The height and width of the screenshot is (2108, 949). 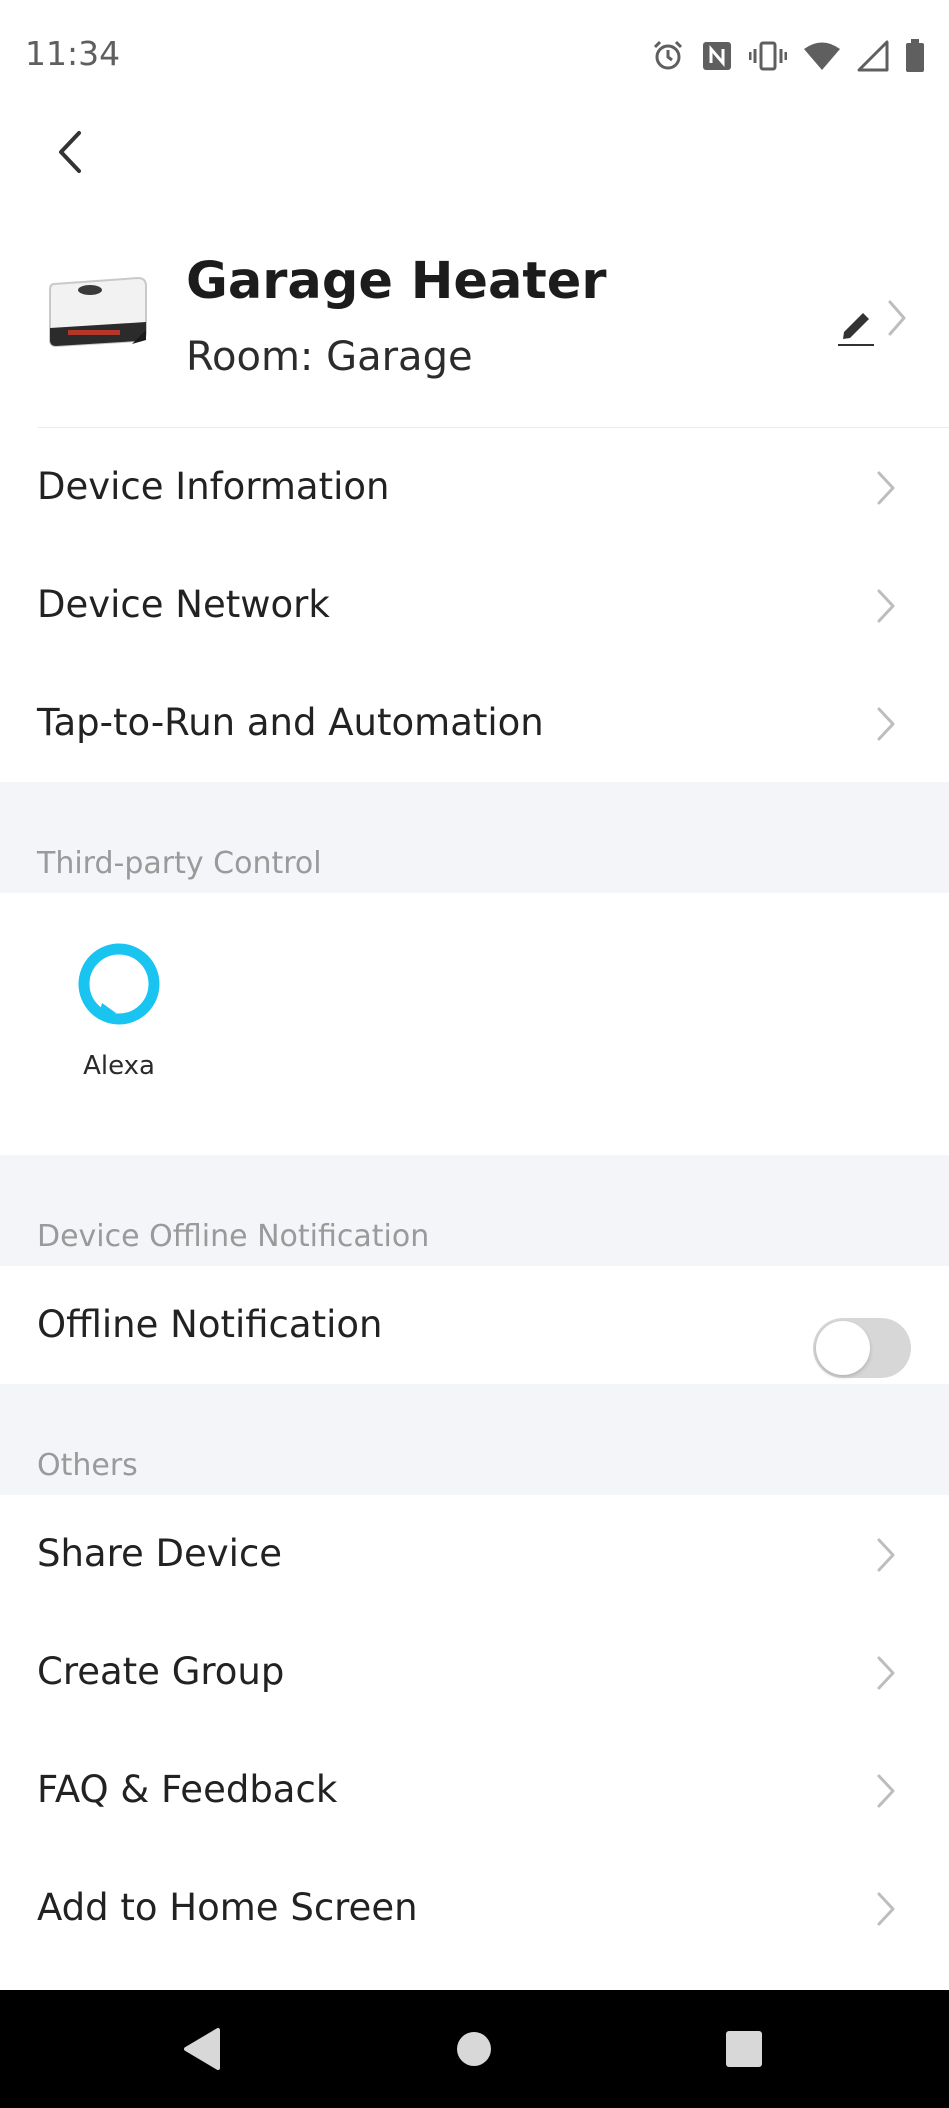 I want to click on wifi-icon, so click(x=822, y=56).